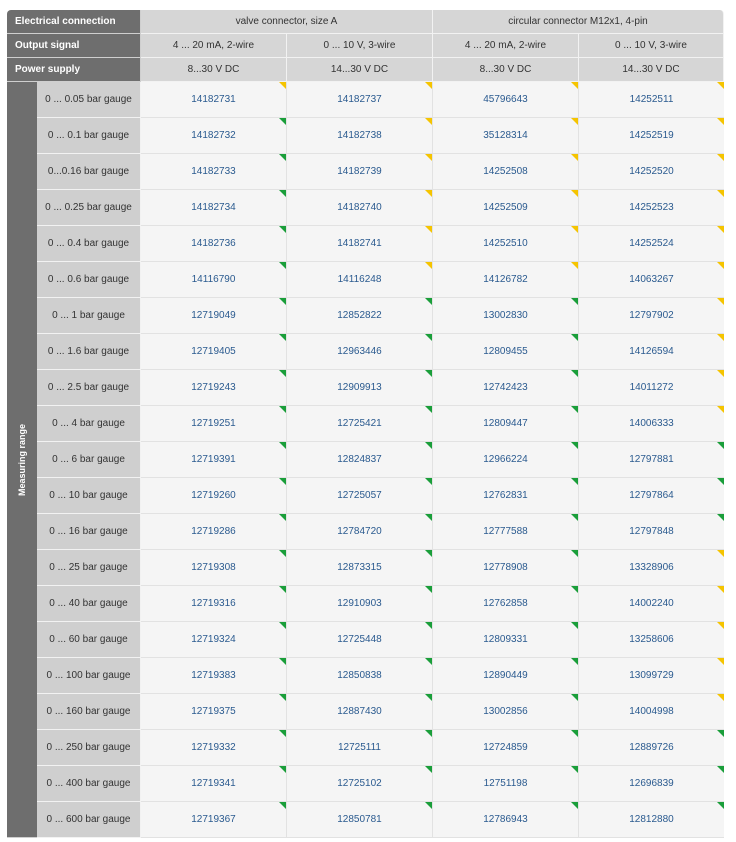 Image resolution: width=736 pixels, height=842 pixels. I want to click on availability-yellow-icon, so click(720, 265).